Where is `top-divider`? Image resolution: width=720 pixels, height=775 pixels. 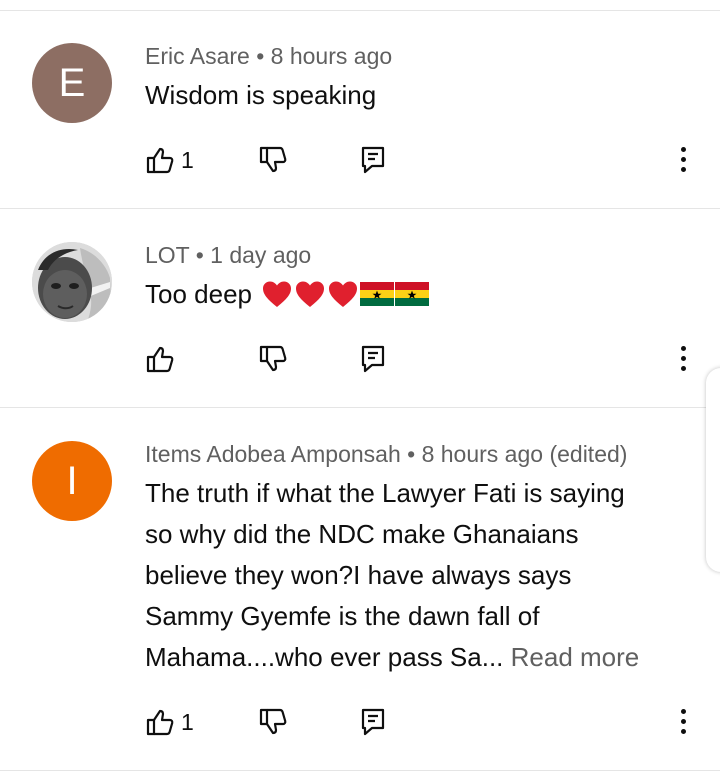
top-divider is located at coordinates (360, 10).